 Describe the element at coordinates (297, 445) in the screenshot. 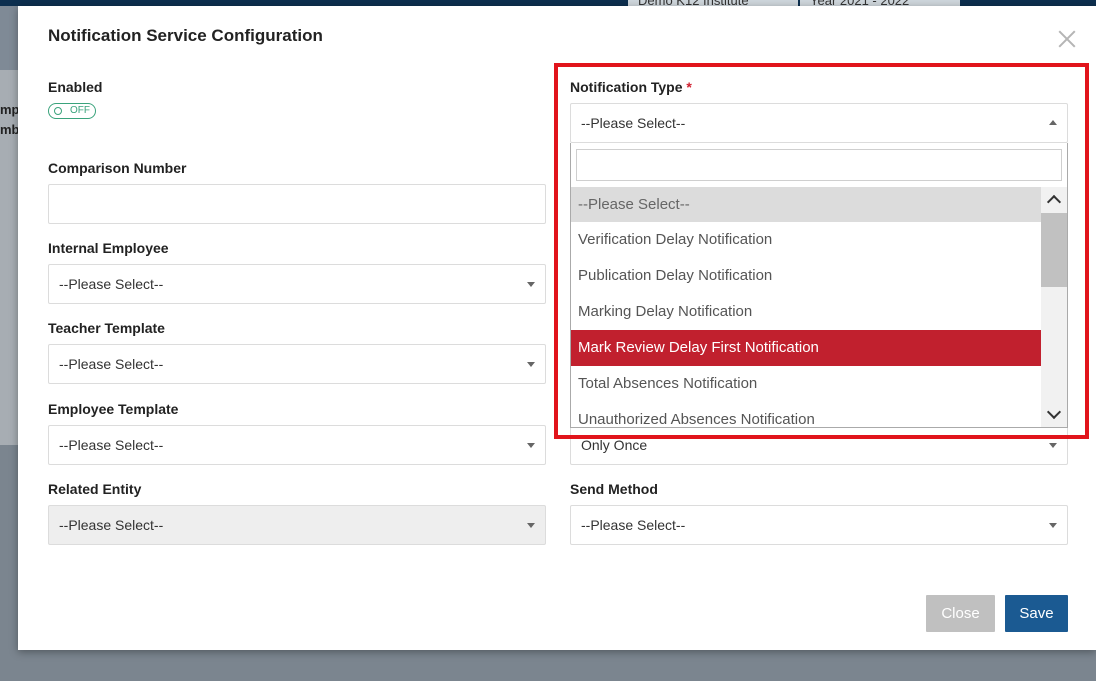

I see `employee-template-select: --Please Select--` at that location.